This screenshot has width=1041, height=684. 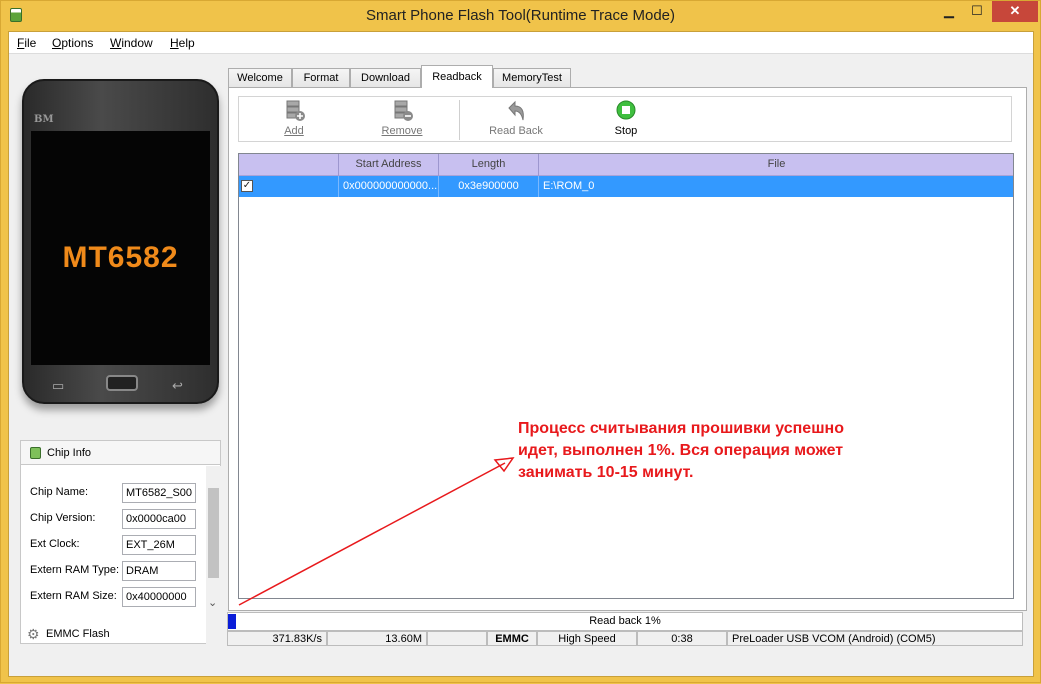 What do you see at coordinates (120, 634) in the screenshot?
I see `emmc-flash-panel: ⚙ EMMC Flash` at bounding box center [120, 634].